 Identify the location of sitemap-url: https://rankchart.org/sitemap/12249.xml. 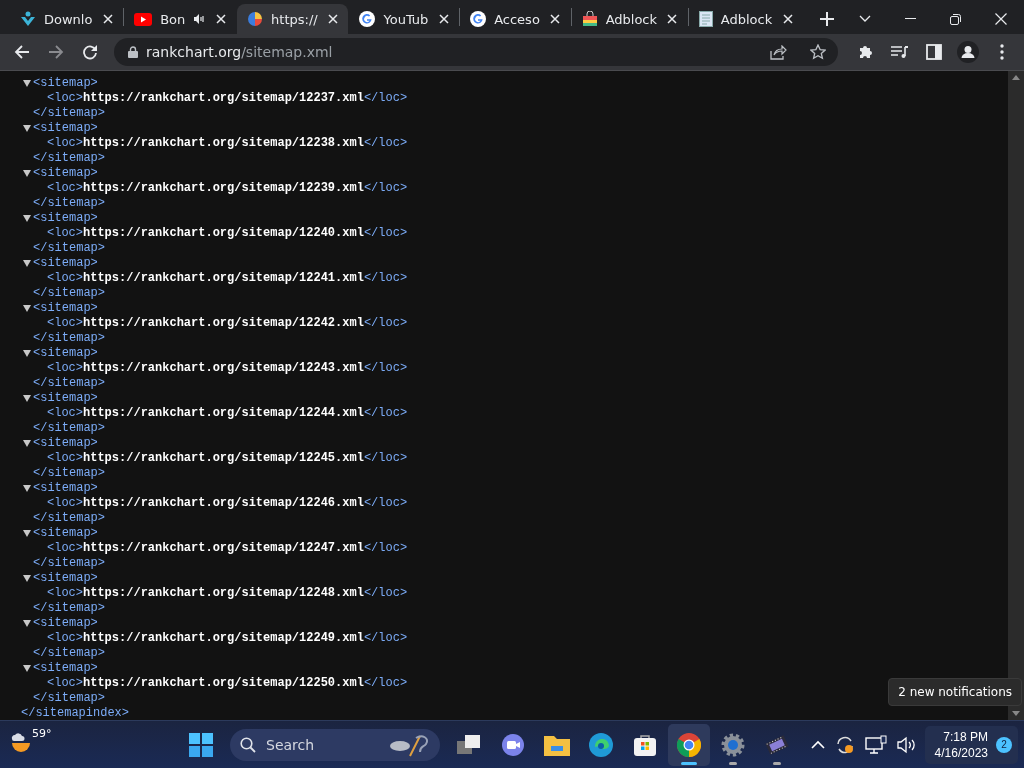
(223, 638).